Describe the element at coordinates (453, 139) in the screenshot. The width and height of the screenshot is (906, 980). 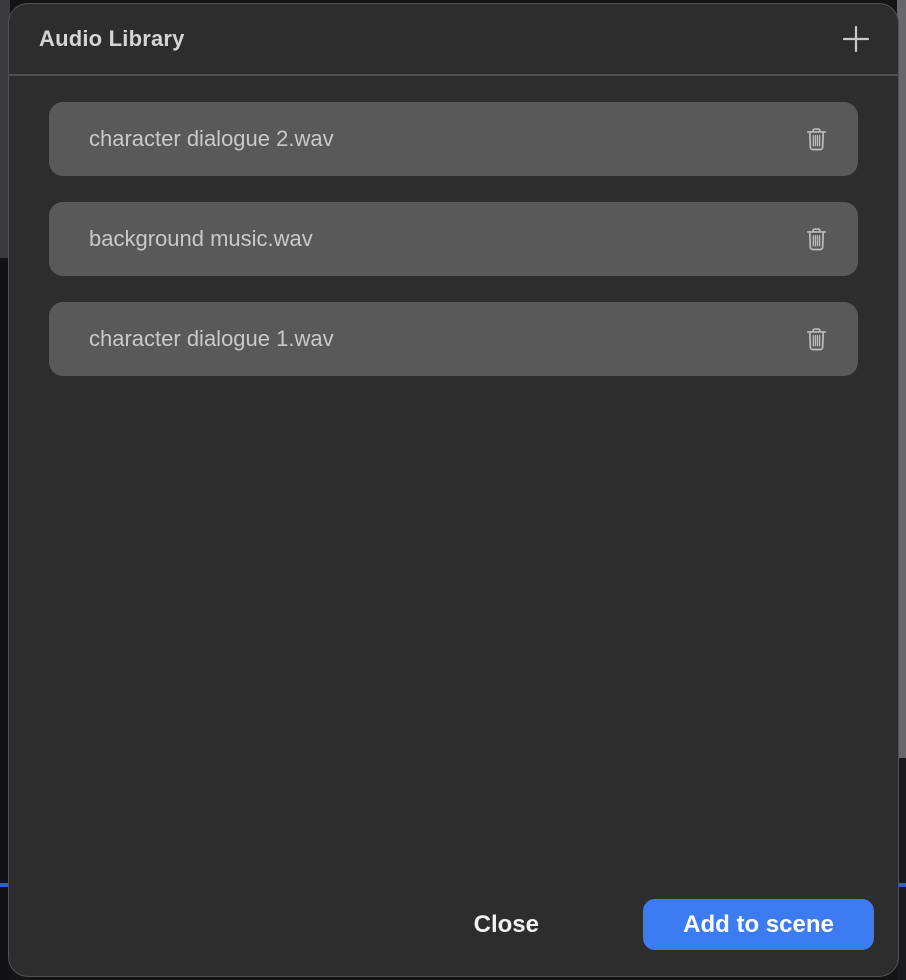
I see `audio-list-item: character dialogue 2.wav` at that location.